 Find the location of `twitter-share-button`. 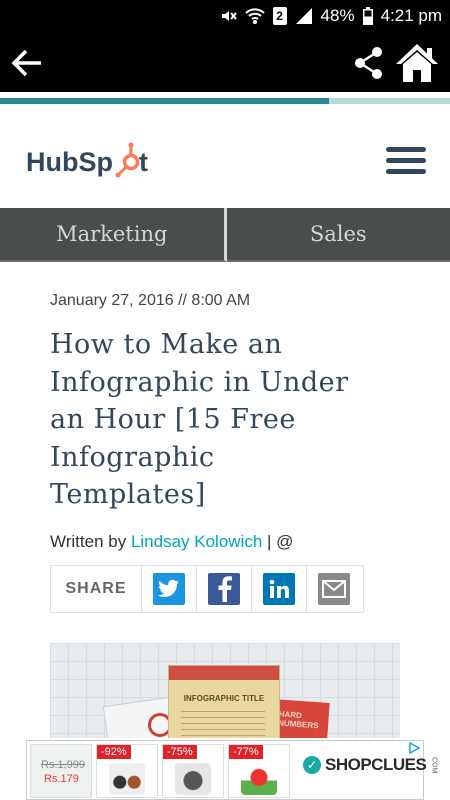

twitter-share-button is located at coordinates (169, 589).